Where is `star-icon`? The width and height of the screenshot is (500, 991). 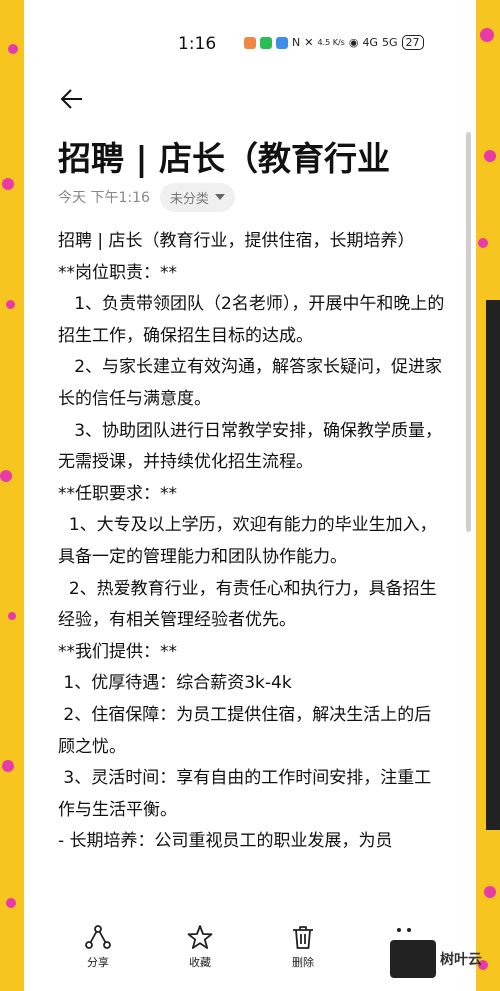 star-icon is located at coordinates (200, 937).